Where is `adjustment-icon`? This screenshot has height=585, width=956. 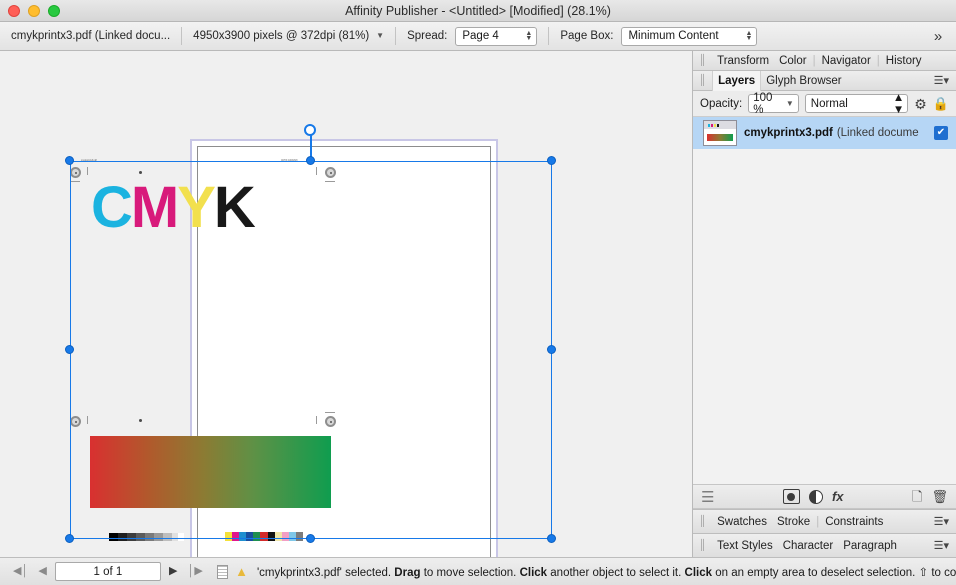
adjustment-icon is located at coordinates (815, 496).